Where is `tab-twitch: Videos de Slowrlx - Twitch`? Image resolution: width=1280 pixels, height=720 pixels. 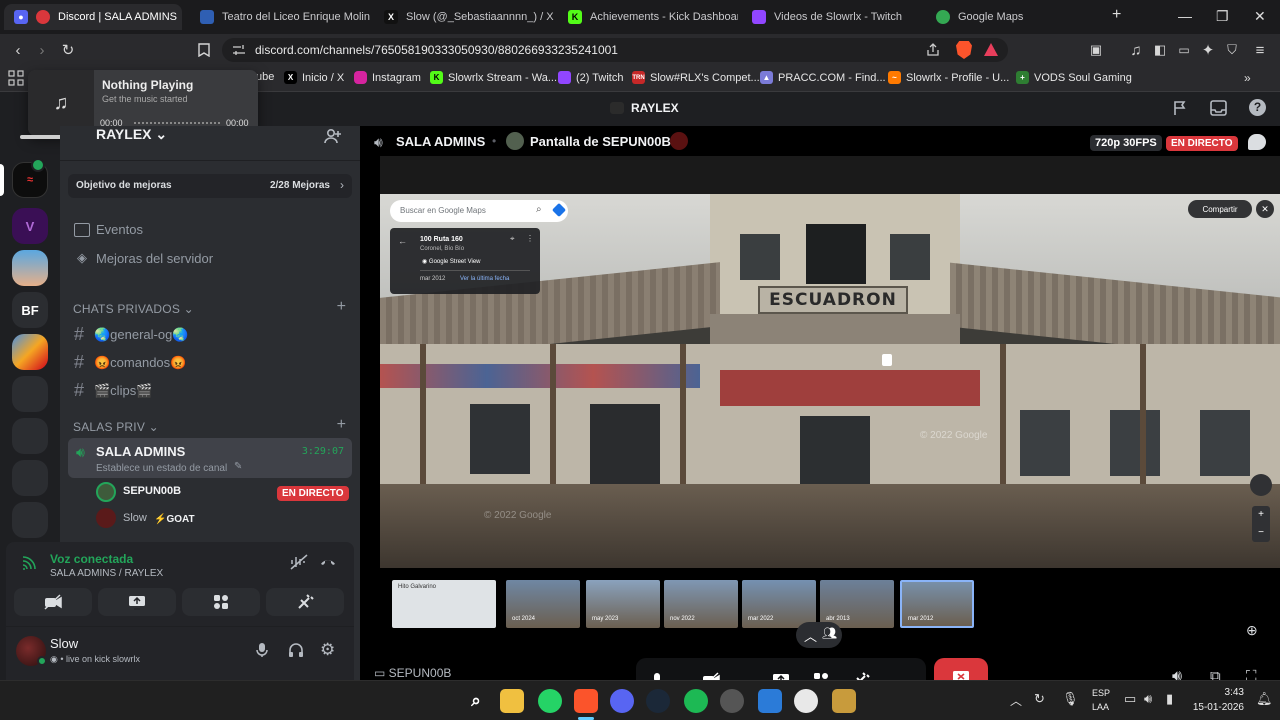 tab-twitch: Videos de Slowrlx - Twitch is located at coordinates (832, 17).